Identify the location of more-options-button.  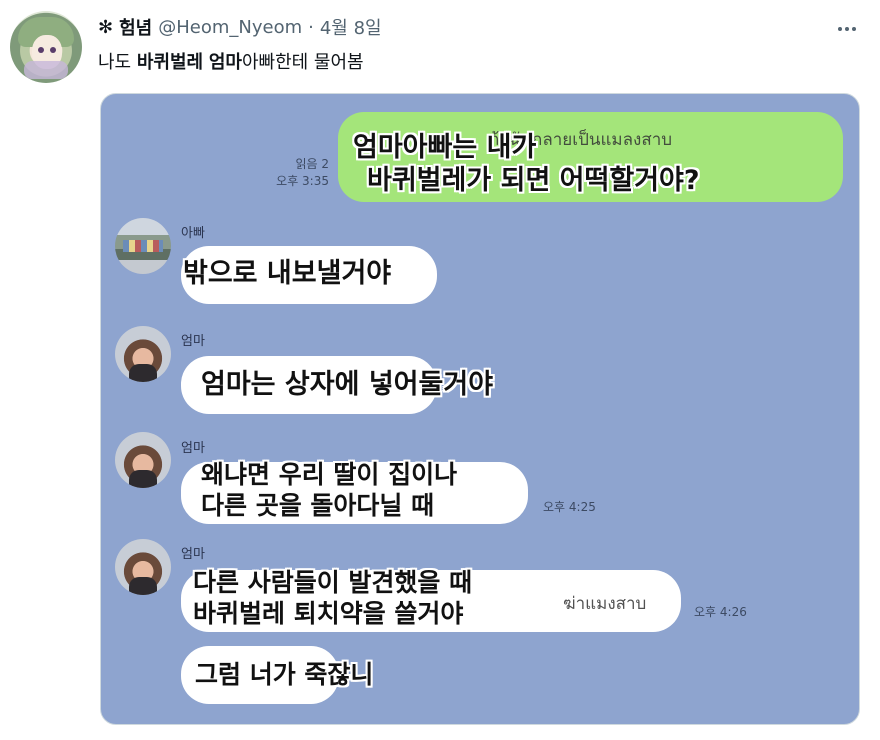
(847, 29).